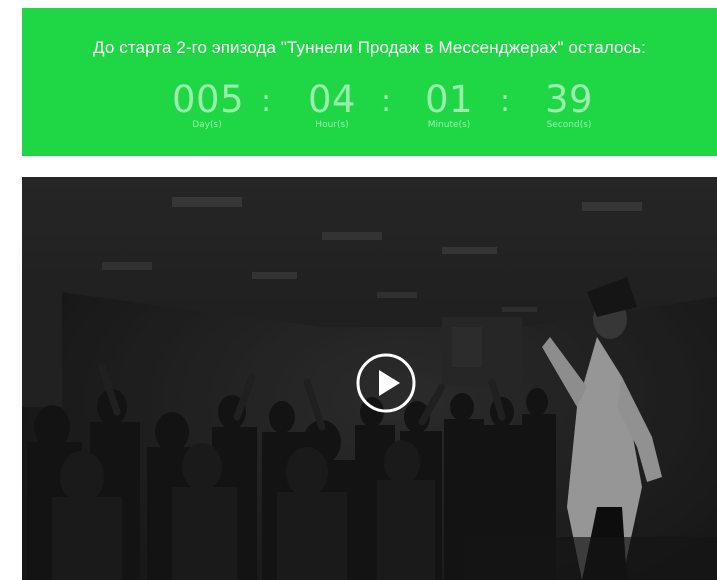 The height and width of the screenshot is (580, 717). I want to click on countdown-seconds: 39 Second(s), so click(569, 104).